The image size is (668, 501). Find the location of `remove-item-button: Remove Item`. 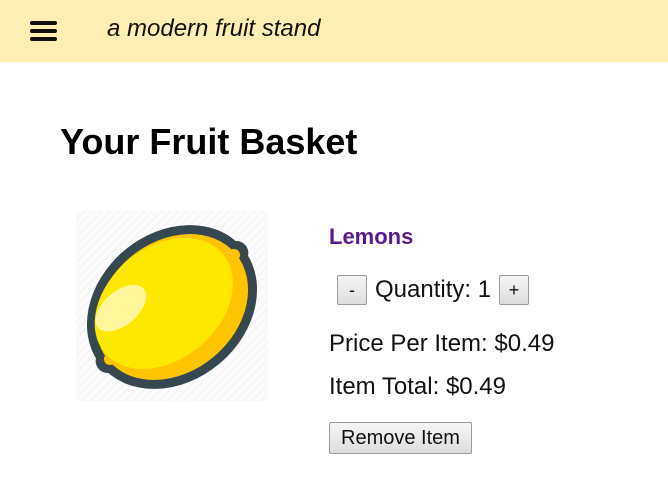

remove-item-button: Remove Item is located at coordinates (400, 438).